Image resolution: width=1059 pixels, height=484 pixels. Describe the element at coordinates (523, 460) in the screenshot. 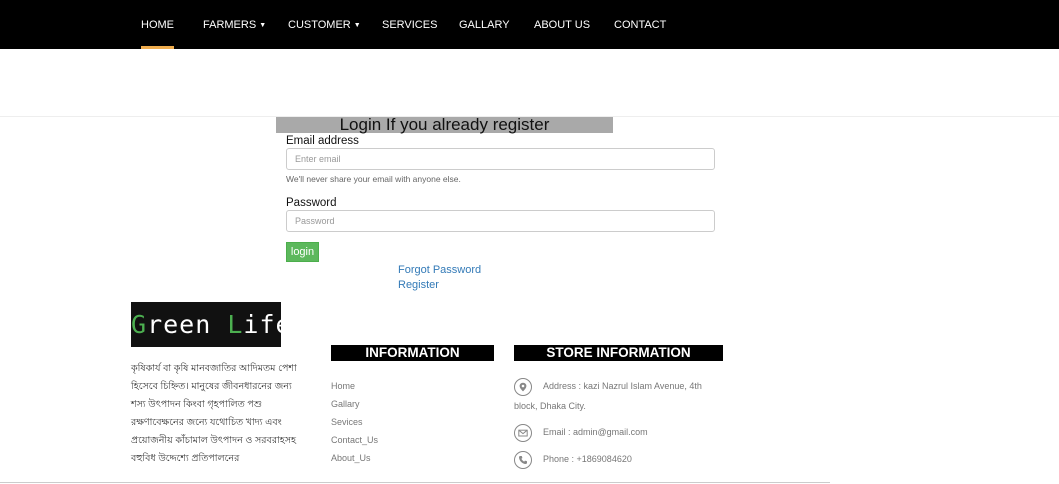

I see `phone-icon` at that location.